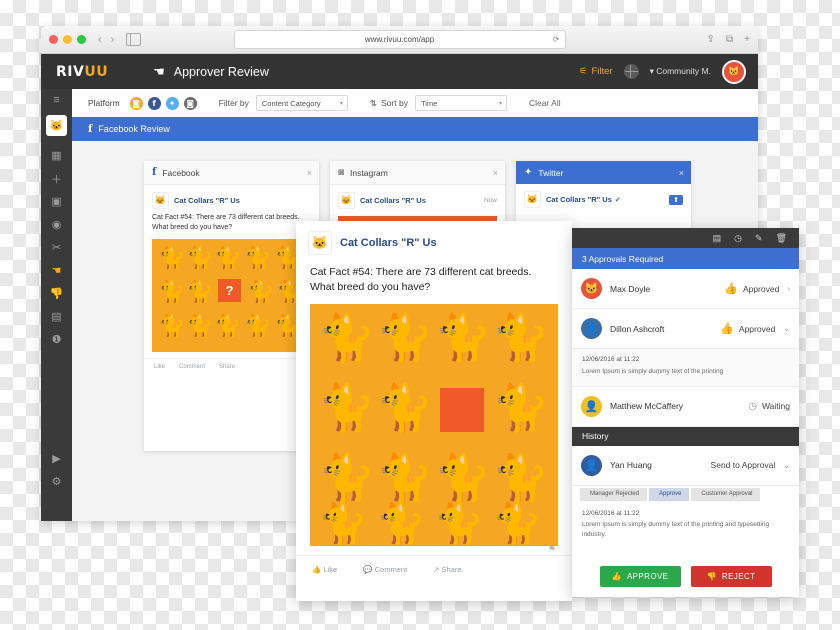  Describe the element at coordinates (631, 71) in the screenshot. I see `globe-icon` at that location.